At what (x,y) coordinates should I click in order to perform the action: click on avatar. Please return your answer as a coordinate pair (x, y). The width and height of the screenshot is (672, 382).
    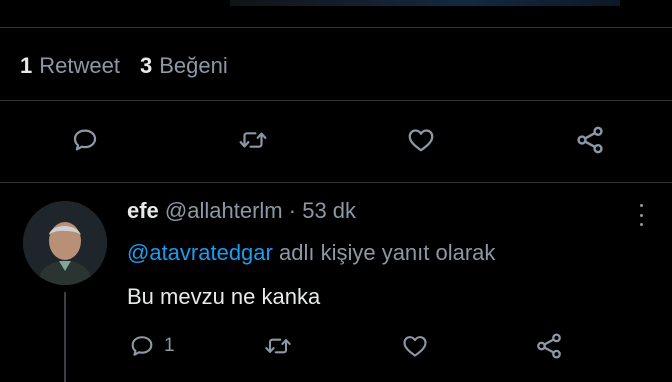
    Looking at the image, I should click on (65, 243).